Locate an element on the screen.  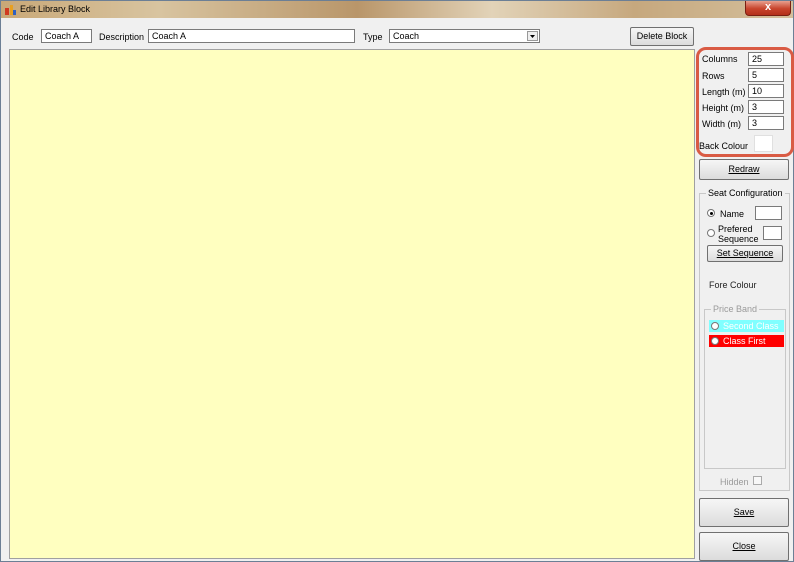
set-sequence-label: Set Sequence is located at coordinates (745, 253).